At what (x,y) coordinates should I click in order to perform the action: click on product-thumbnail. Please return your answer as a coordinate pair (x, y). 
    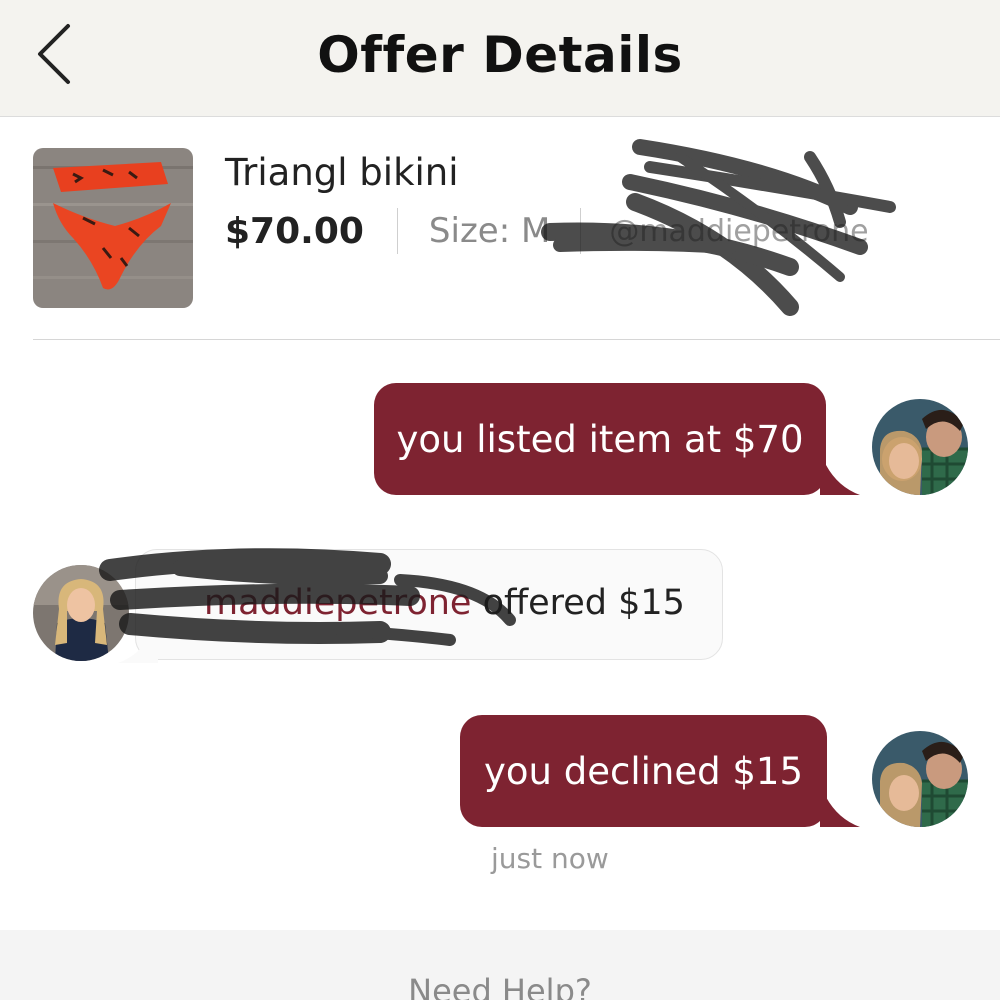
    Looking at the image, I should click on (113, 228).